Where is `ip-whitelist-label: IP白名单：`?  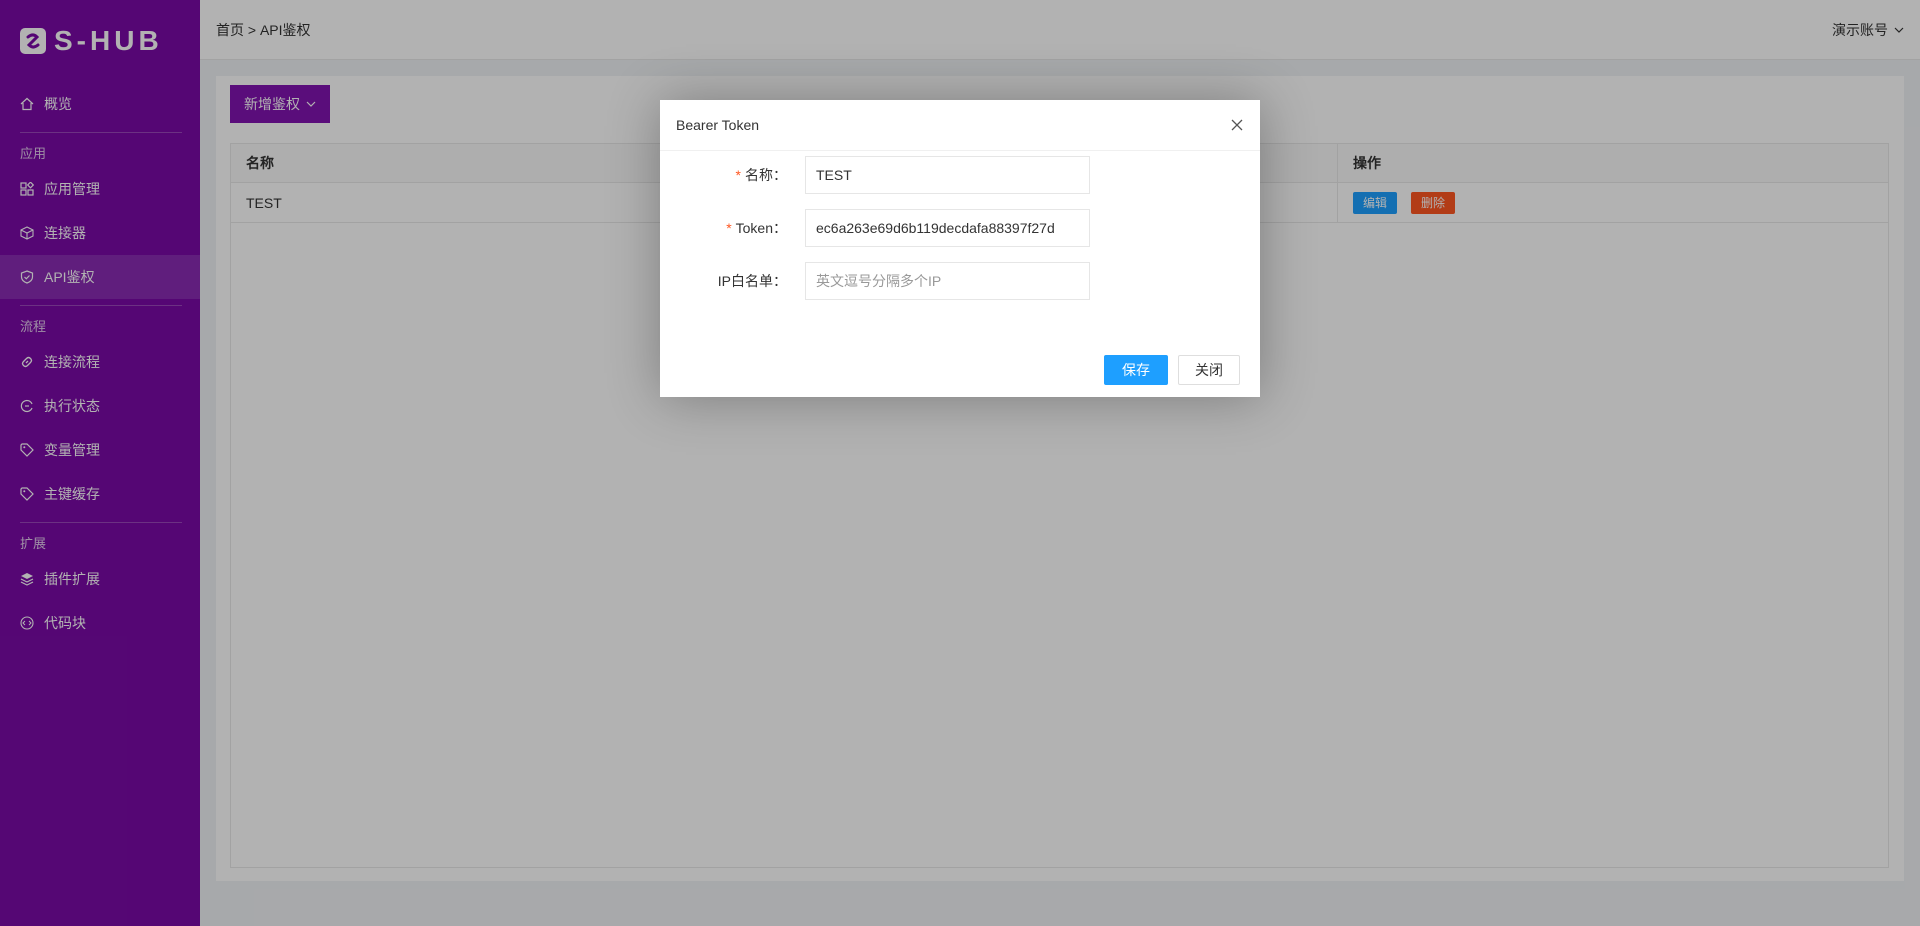 ip-whitelist-label: IP白名单： is located at coordinates (752, 281).